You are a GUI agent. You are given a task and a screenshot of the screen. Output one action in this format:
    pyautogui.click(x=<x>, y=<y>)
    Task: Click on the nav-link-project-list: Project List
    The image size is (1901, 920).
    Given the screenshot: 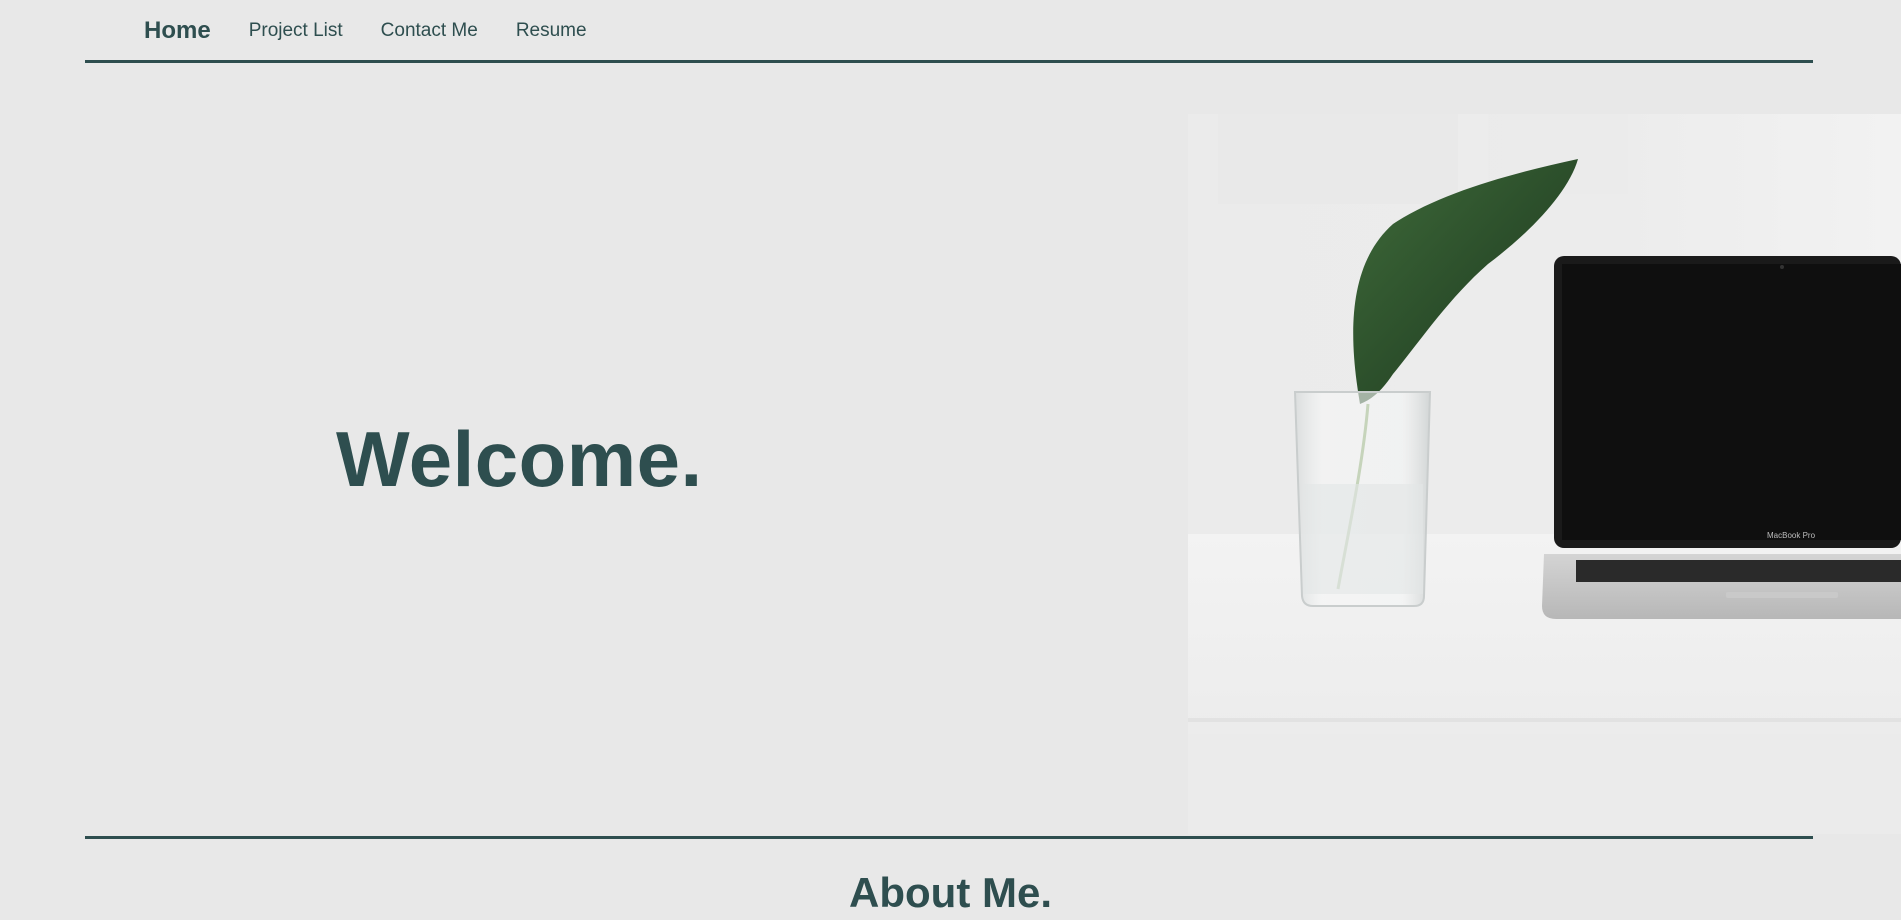 What is the action you would take?
    pyautogui.click(x=296, y=31)
    